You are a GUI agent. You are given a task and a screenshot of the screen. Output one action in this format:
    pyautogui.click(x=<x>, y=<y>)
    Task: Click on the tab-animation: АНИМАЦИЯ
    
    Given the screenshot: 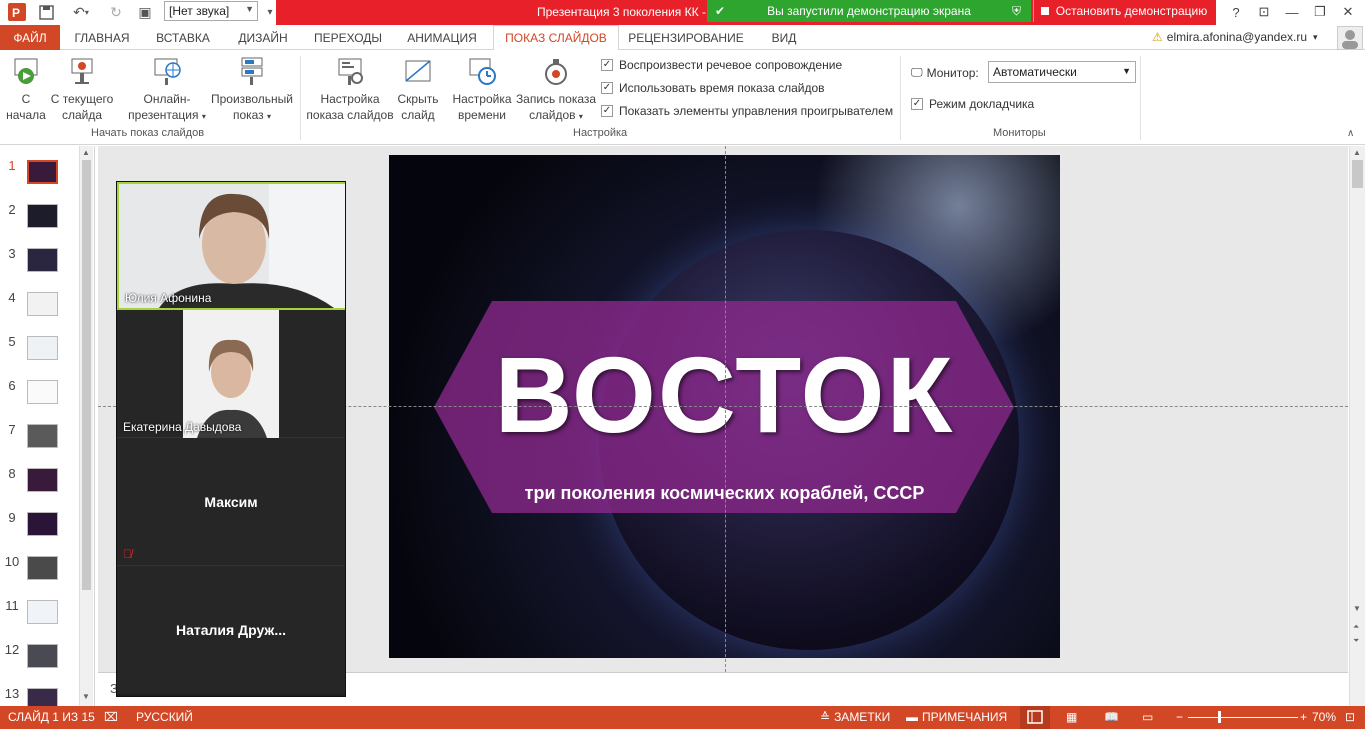 What is the action you would take?
    pyautogui.click(x=442, y=37)
    